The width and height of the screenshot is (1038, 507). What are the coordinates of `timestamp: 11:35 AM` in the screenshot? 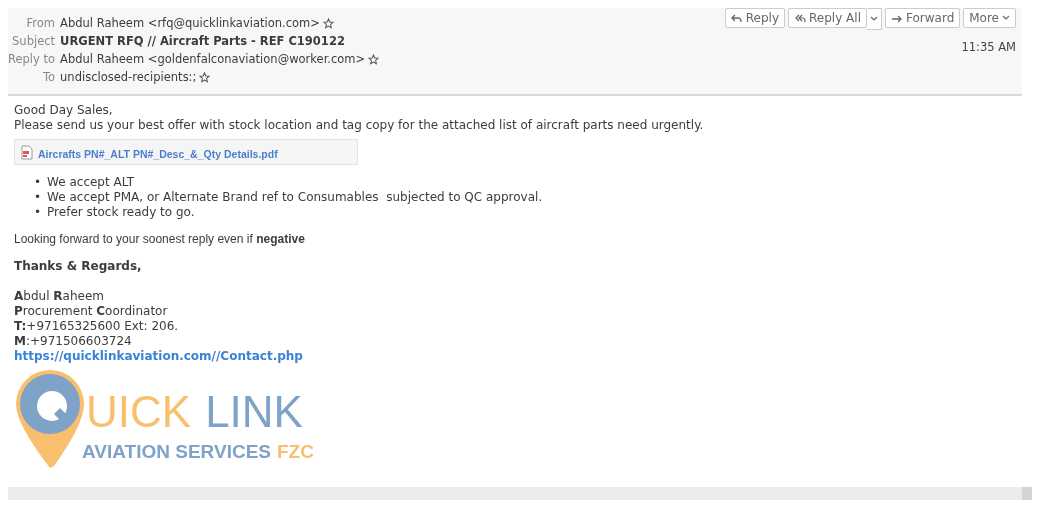 It's located at (988, 47).